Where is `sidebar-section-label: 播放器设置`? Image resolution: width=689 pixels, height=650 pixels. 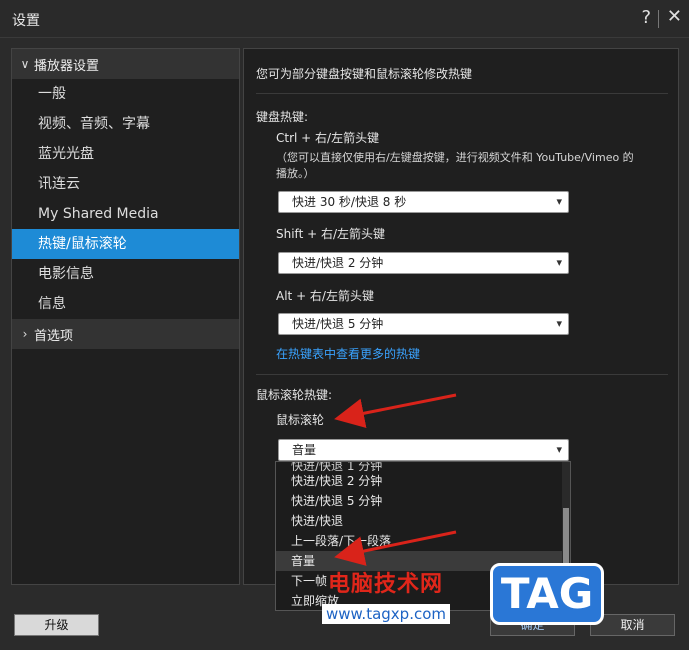
sidebar-section-label: 播放器设置 is located at coordinates (67, 66).